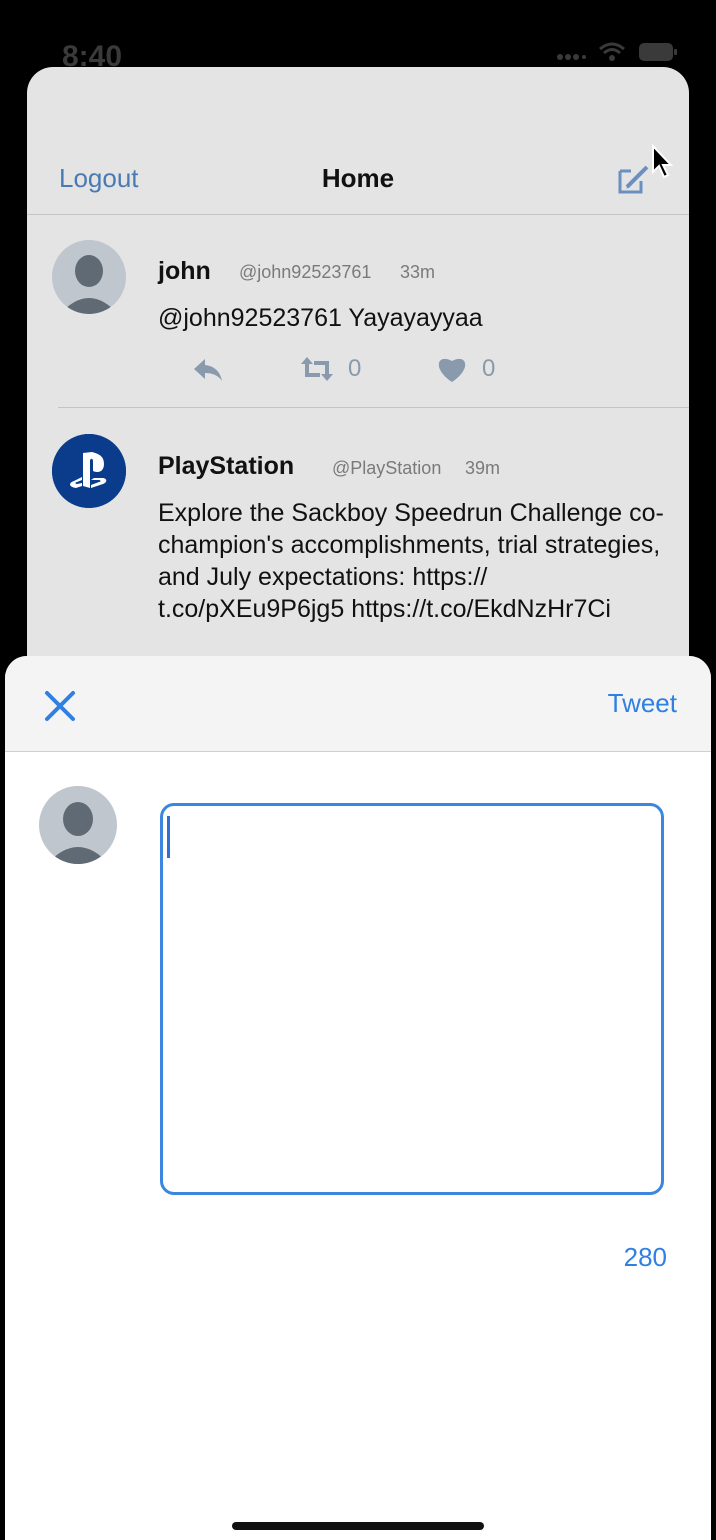 The height and width of the screenshot is (1540, 716). I want to click on battery-icon, so click(658, 52).